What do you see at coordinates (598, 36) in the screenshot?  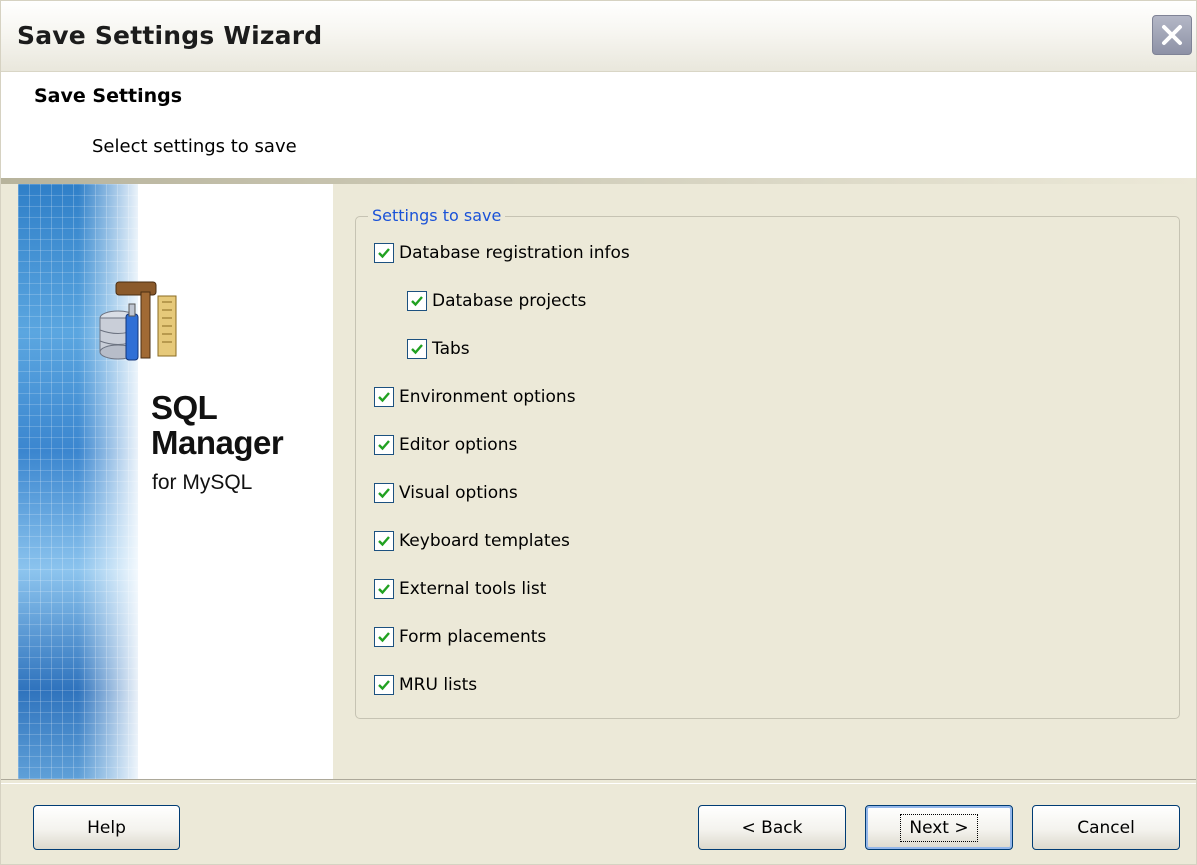 I see `title-bar: Save Settings Wizard` at bounding box center [598, 36].